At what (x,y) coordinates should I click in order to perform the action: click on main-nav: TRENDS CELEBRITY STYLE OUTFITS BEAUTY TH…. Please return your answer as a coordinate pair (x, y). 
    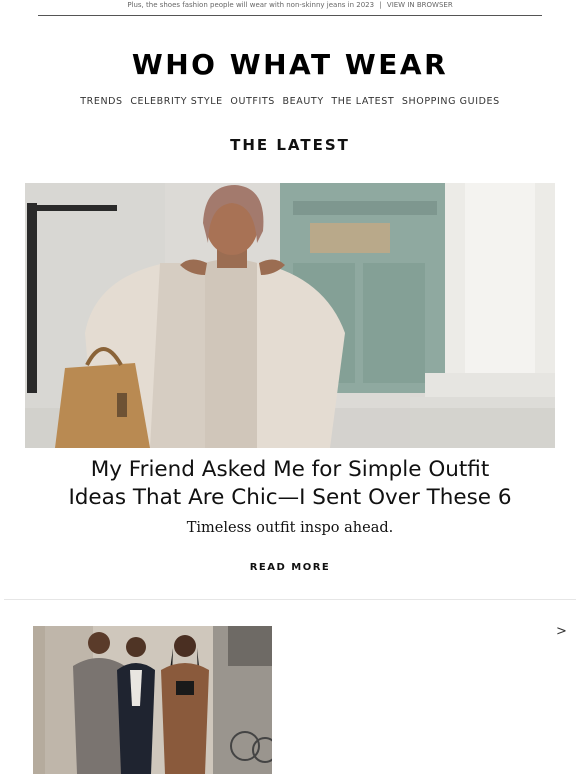
    Looking at the image, I should click on (290, 101).